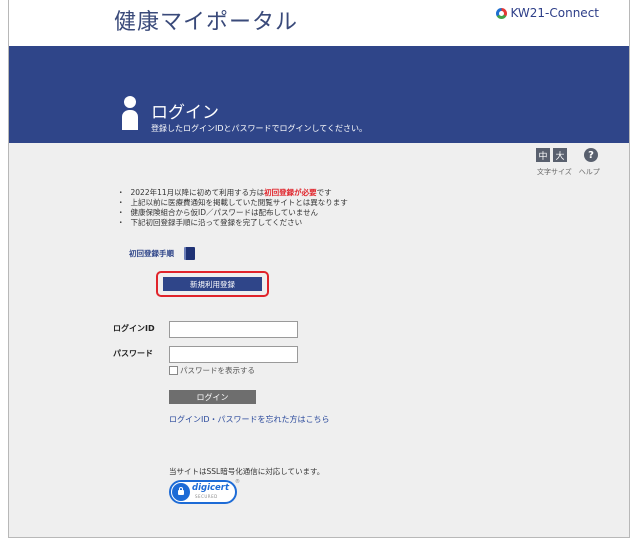 The width and height of the screenshot is (640, 545). Describe the element at coordinates (130, 113) in the screenshot. I see `person-icon` at that location.